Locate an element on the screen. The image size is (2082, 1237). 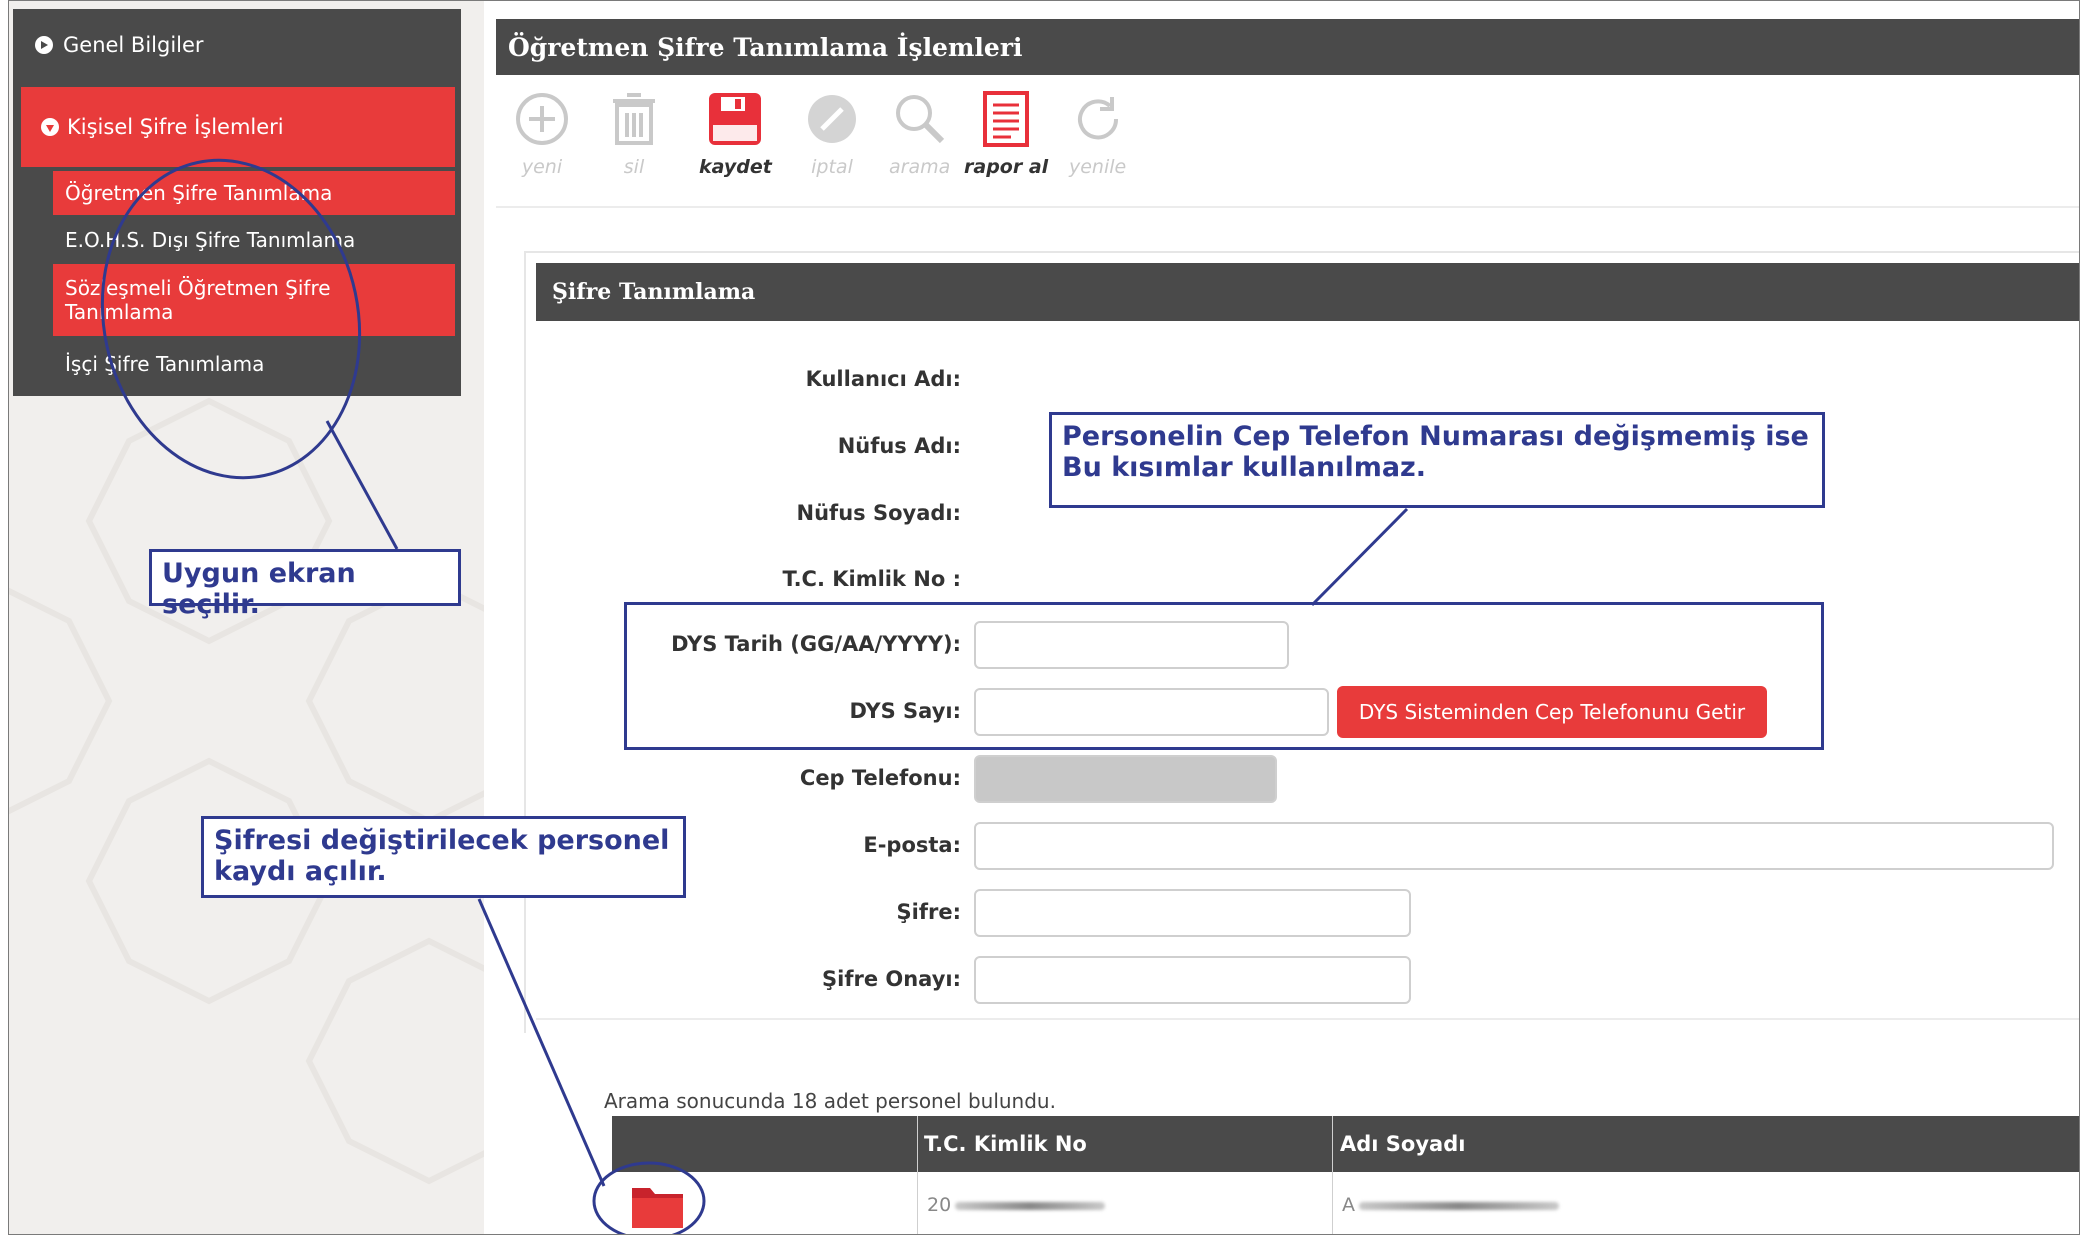
yeni-button: yeni is located at coordinates (542, 134).